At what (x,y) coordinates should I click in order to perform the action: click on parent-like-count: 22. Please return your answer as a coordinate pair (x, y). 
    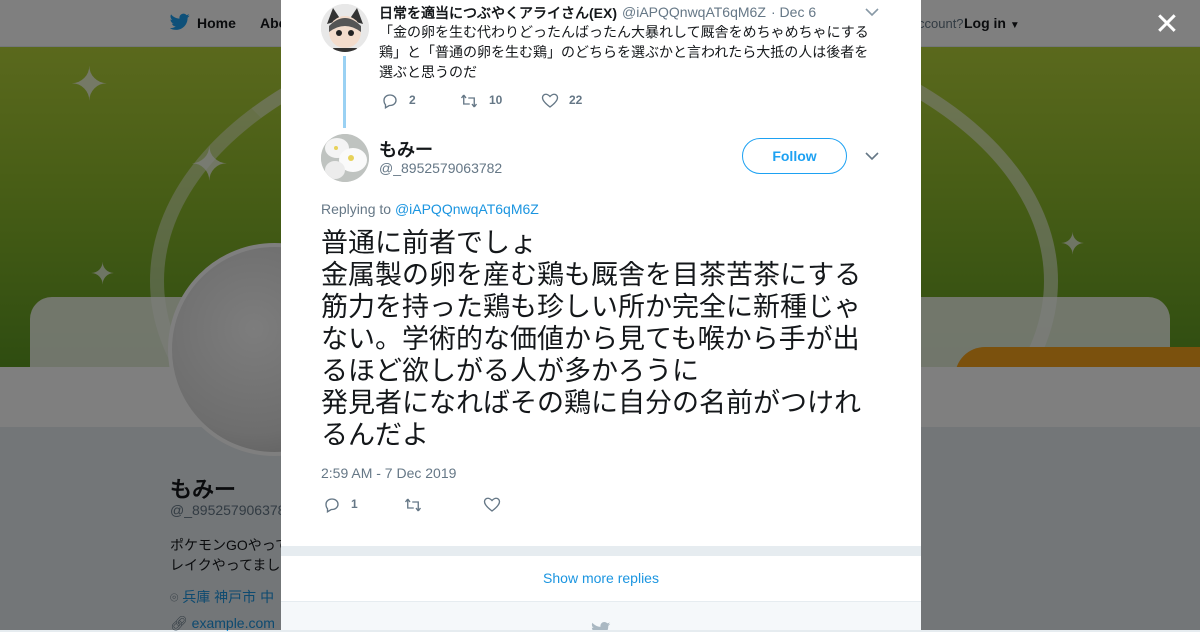
    Looking at the image, I should click on (576, 100).